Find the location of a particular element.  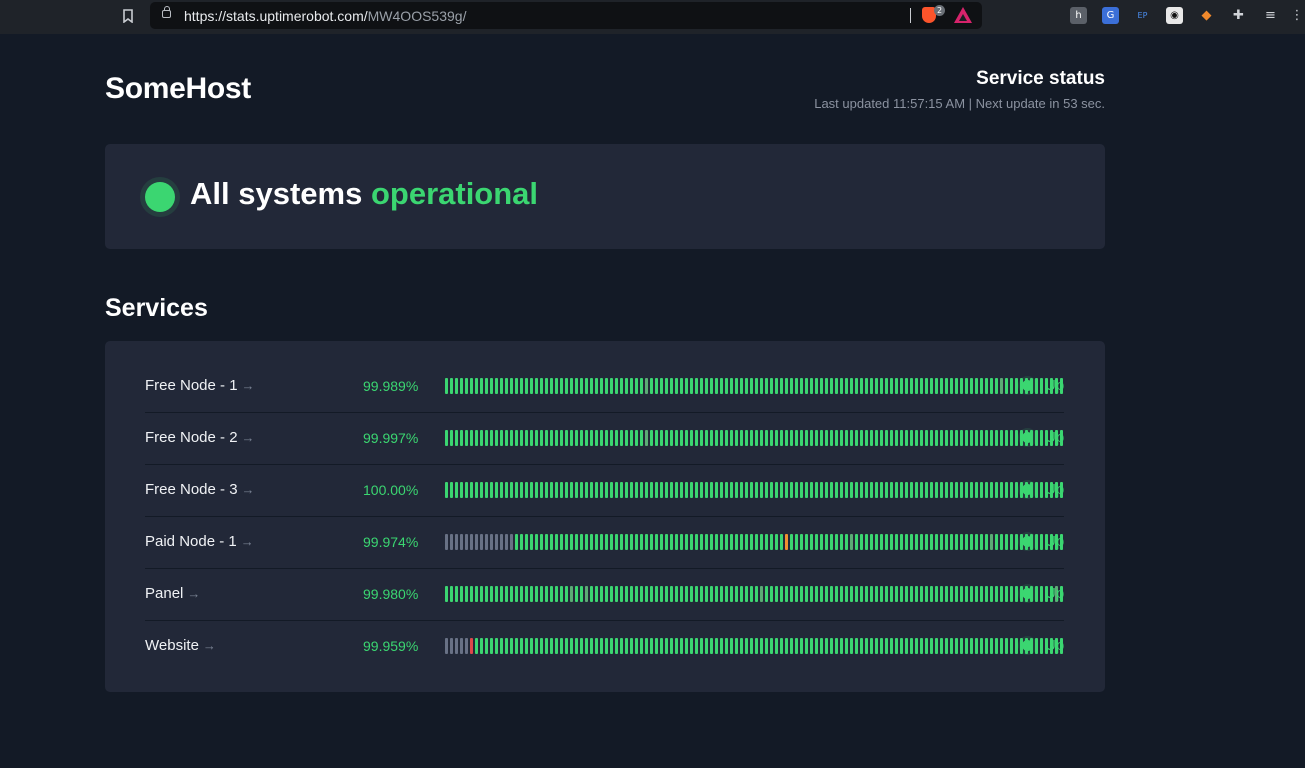

brave-rewards-icon is located at coordinates (963, 15).